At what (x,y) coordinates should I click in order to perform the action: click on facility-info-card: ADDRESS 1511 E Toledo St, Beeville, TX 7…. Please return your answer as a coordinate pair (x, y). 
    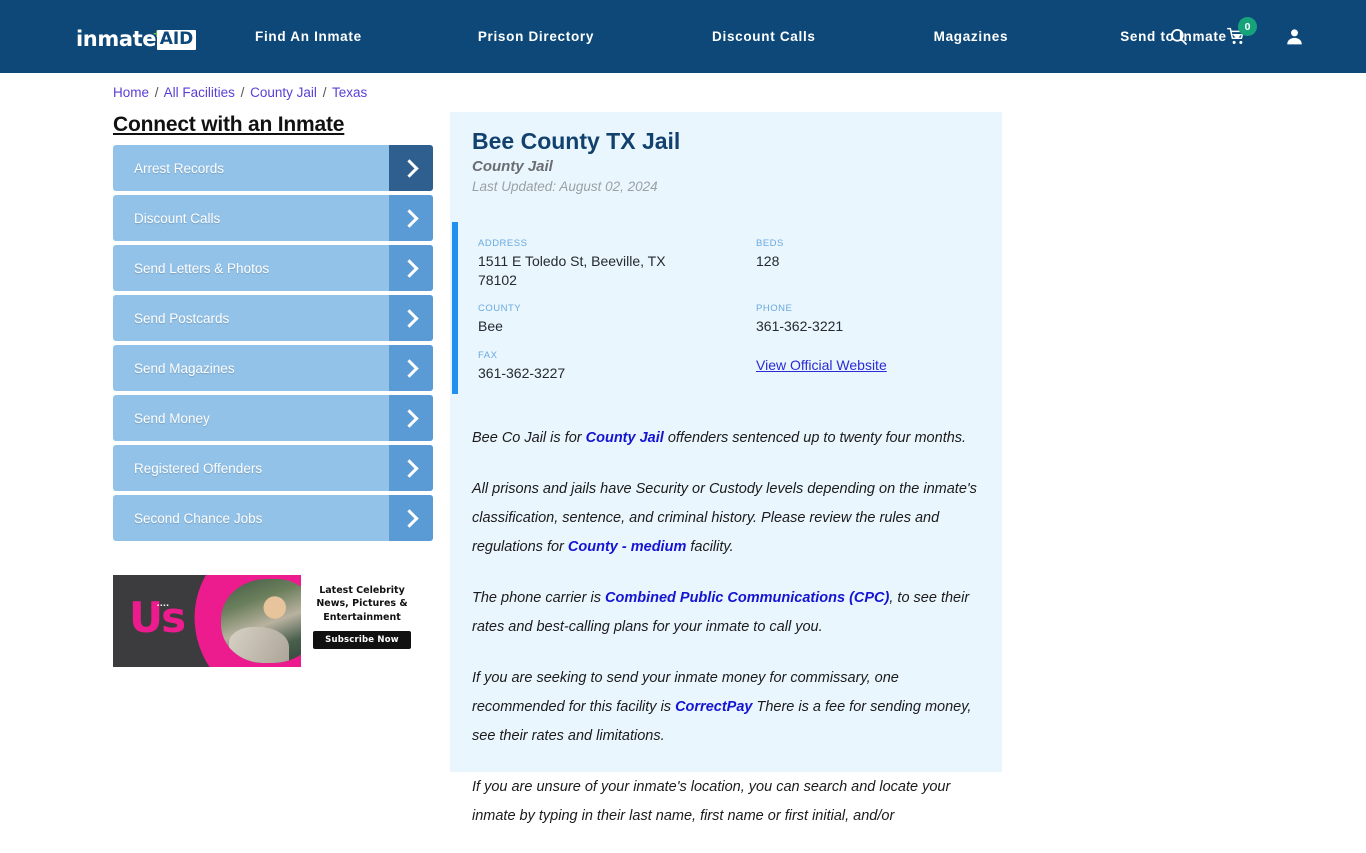
    Looking at the image, I should click on (726, 308).